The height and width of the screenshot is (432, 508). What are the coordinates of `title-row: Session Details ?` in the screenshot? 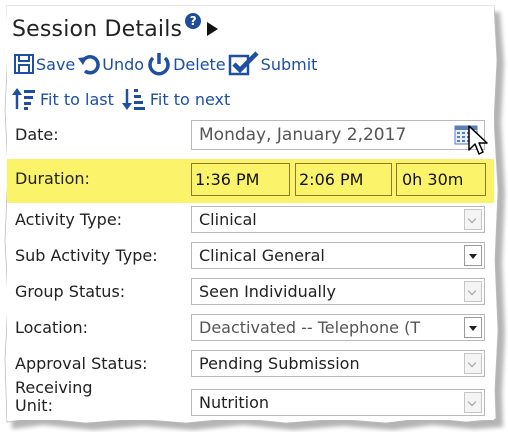 It's located at (115, 28).